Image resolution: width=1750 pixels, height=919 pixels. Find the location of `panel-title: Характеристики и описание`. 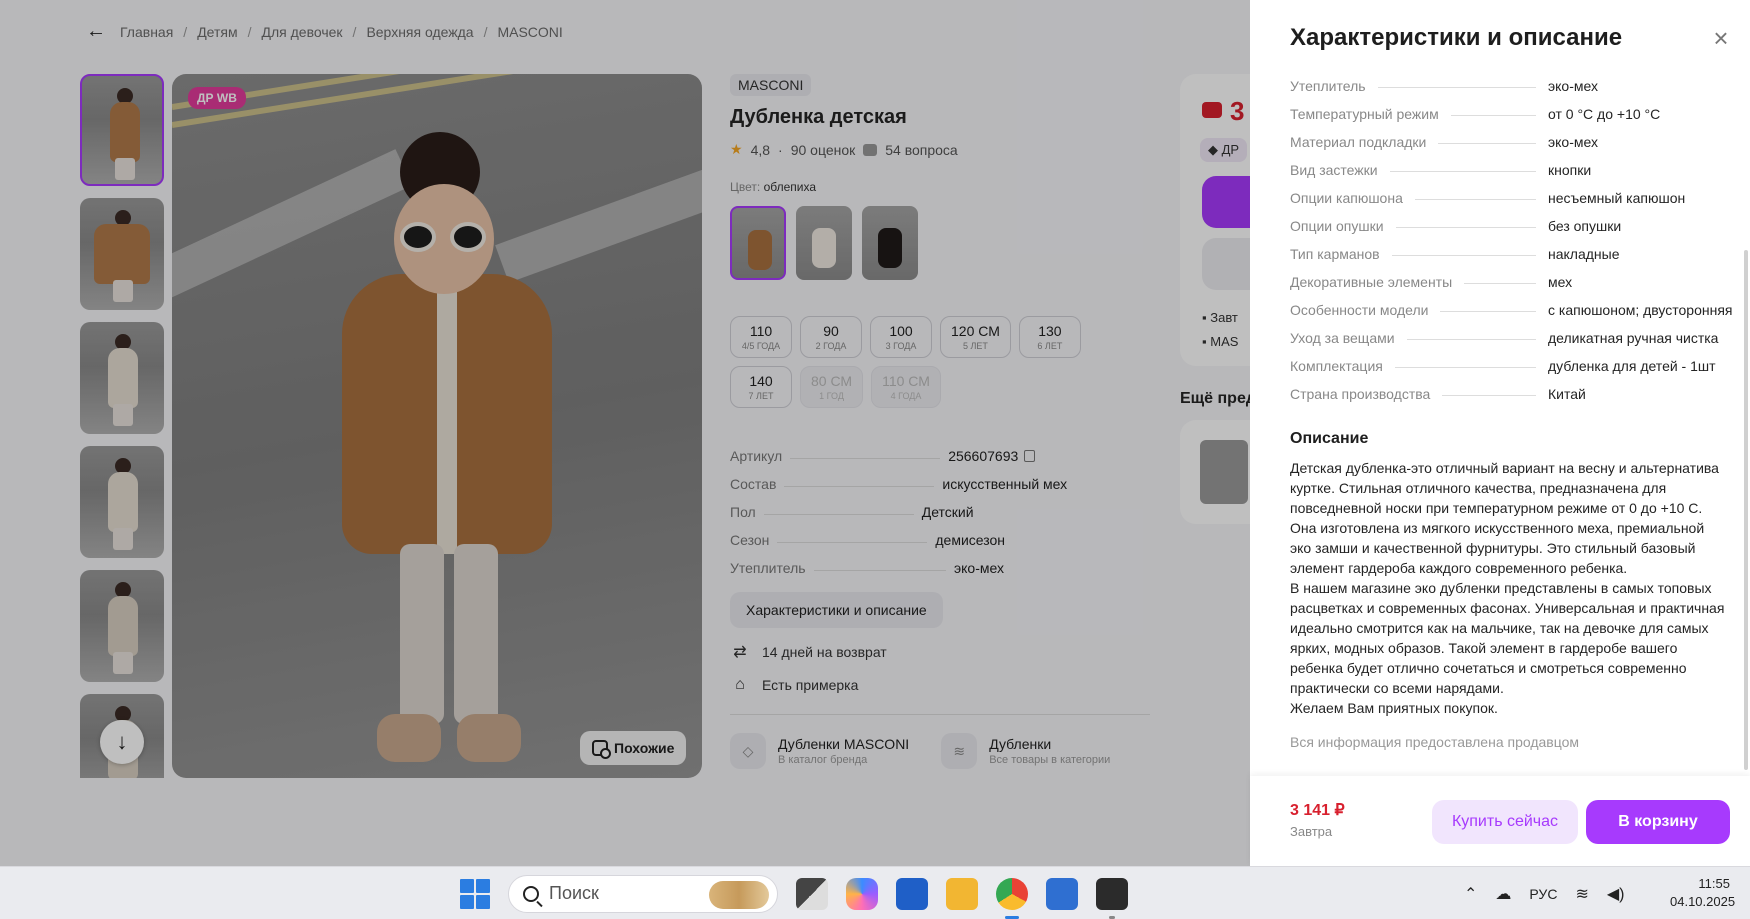

panel-title: Характеристики и описание is located at coordinates (1456, 37).